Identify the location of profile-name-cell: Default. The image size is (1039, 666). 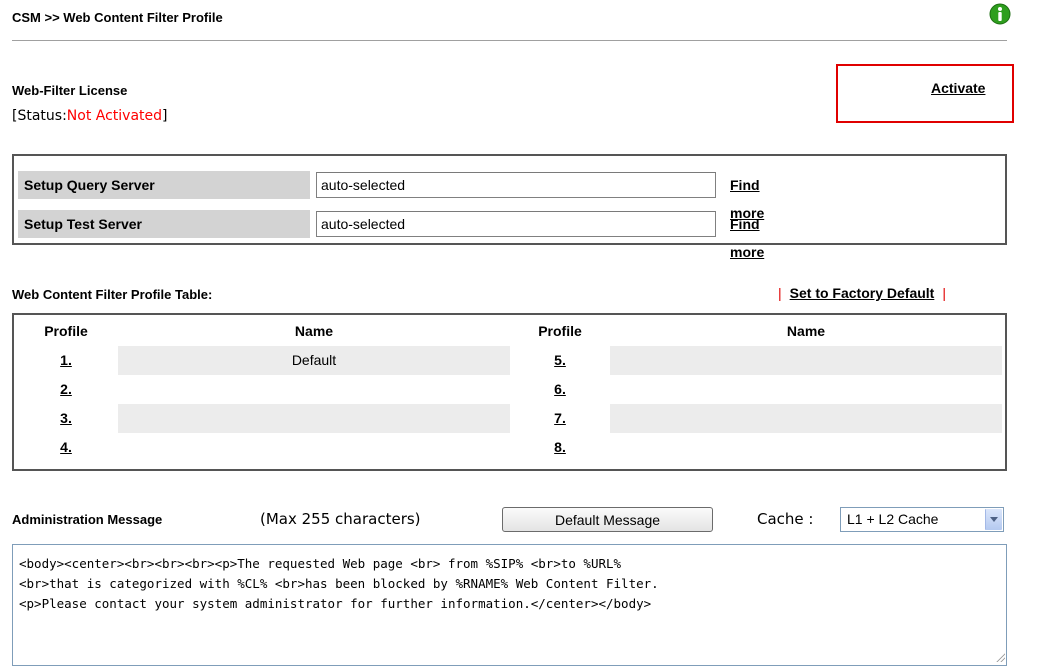
(314, 360).